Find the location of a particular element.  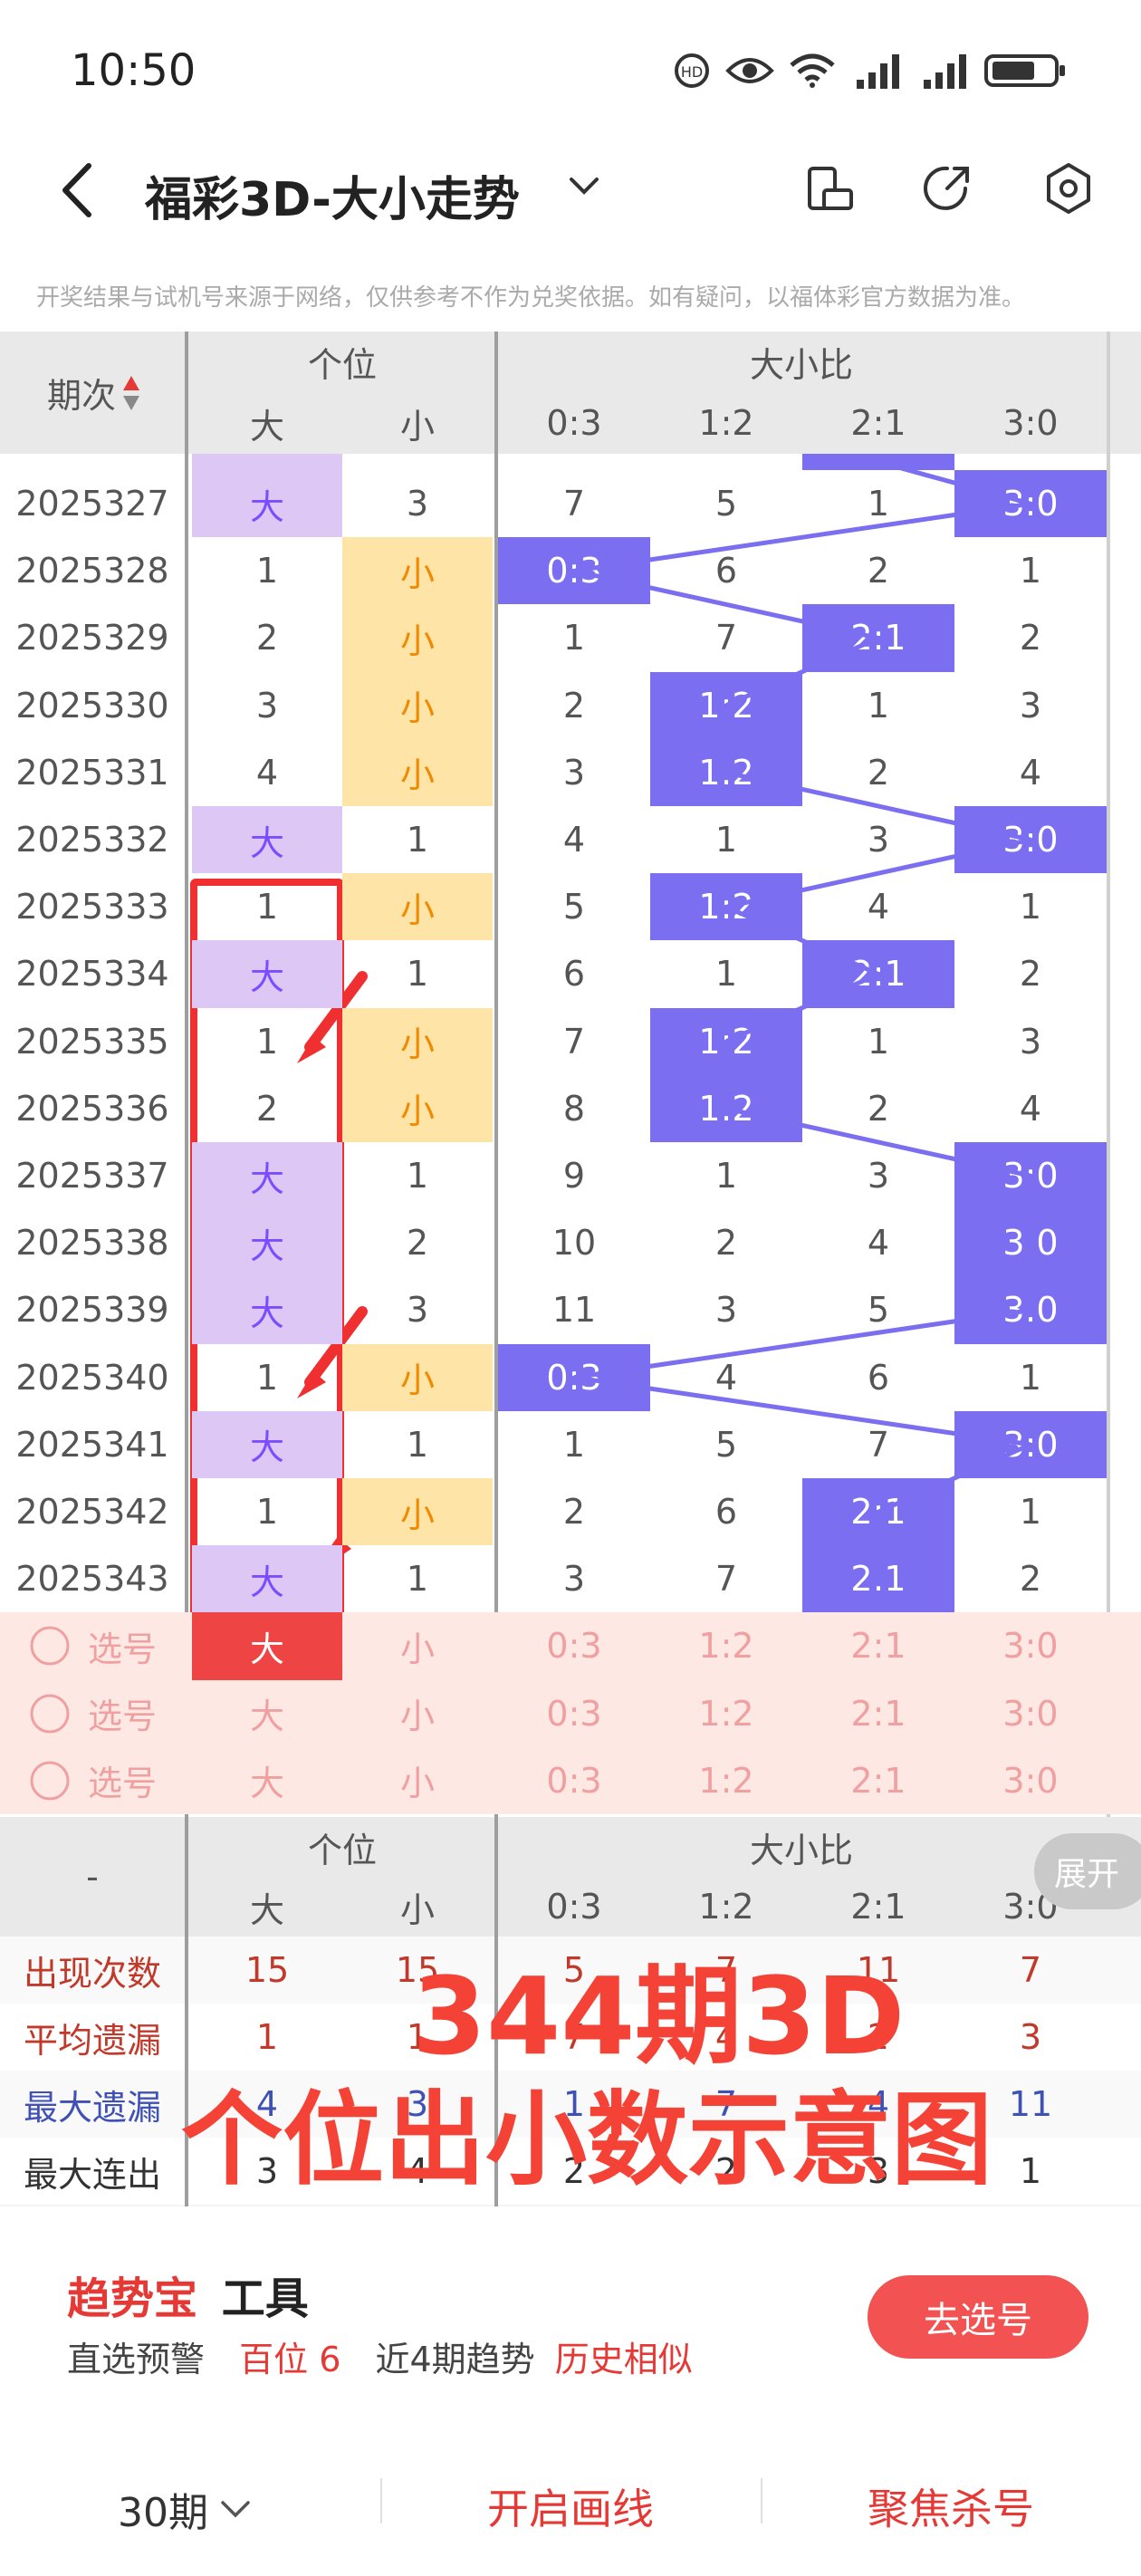

tool-title: 工具 is located at coordinates (265, 2298).